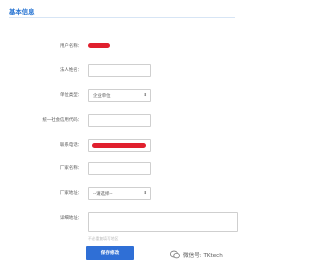 The image size is (320, 267). What do you see at coordinates (71, 95) in the screenshot?
I see `company-type-label: 单位类型：` at bounding box center [71, 95].